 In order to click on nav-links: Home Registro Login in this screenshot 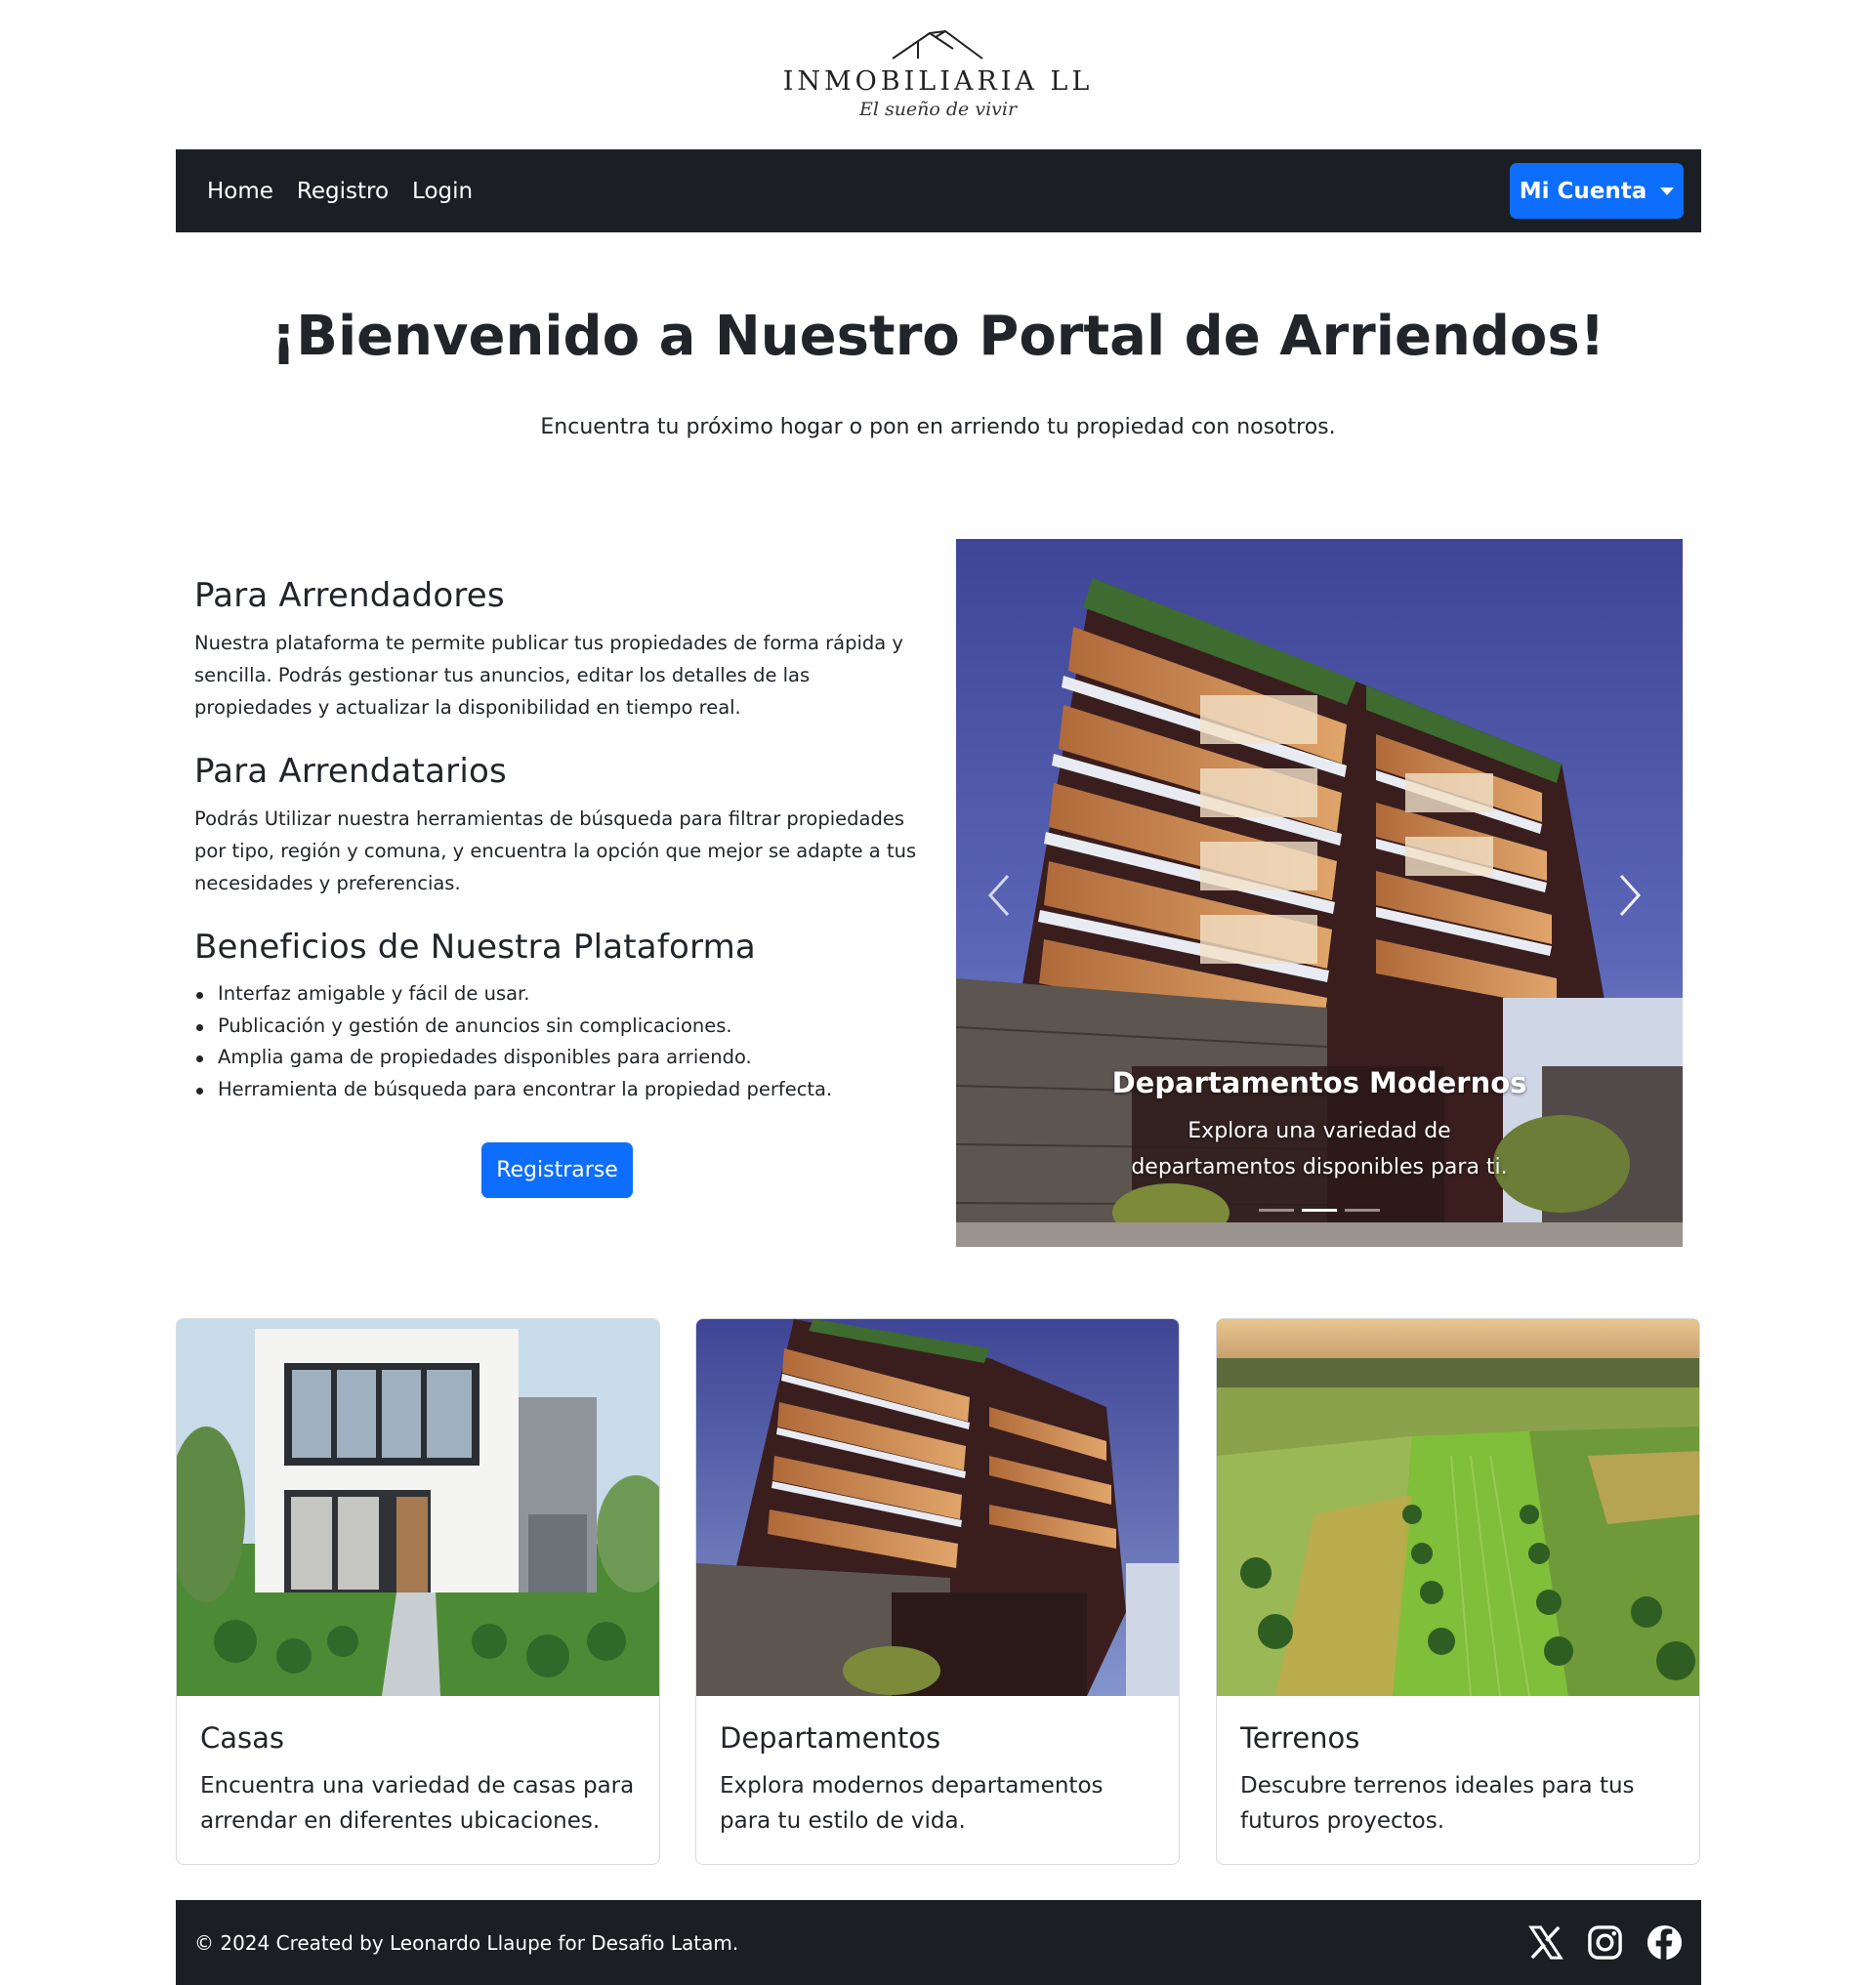, I will do `click(339, 191)`.